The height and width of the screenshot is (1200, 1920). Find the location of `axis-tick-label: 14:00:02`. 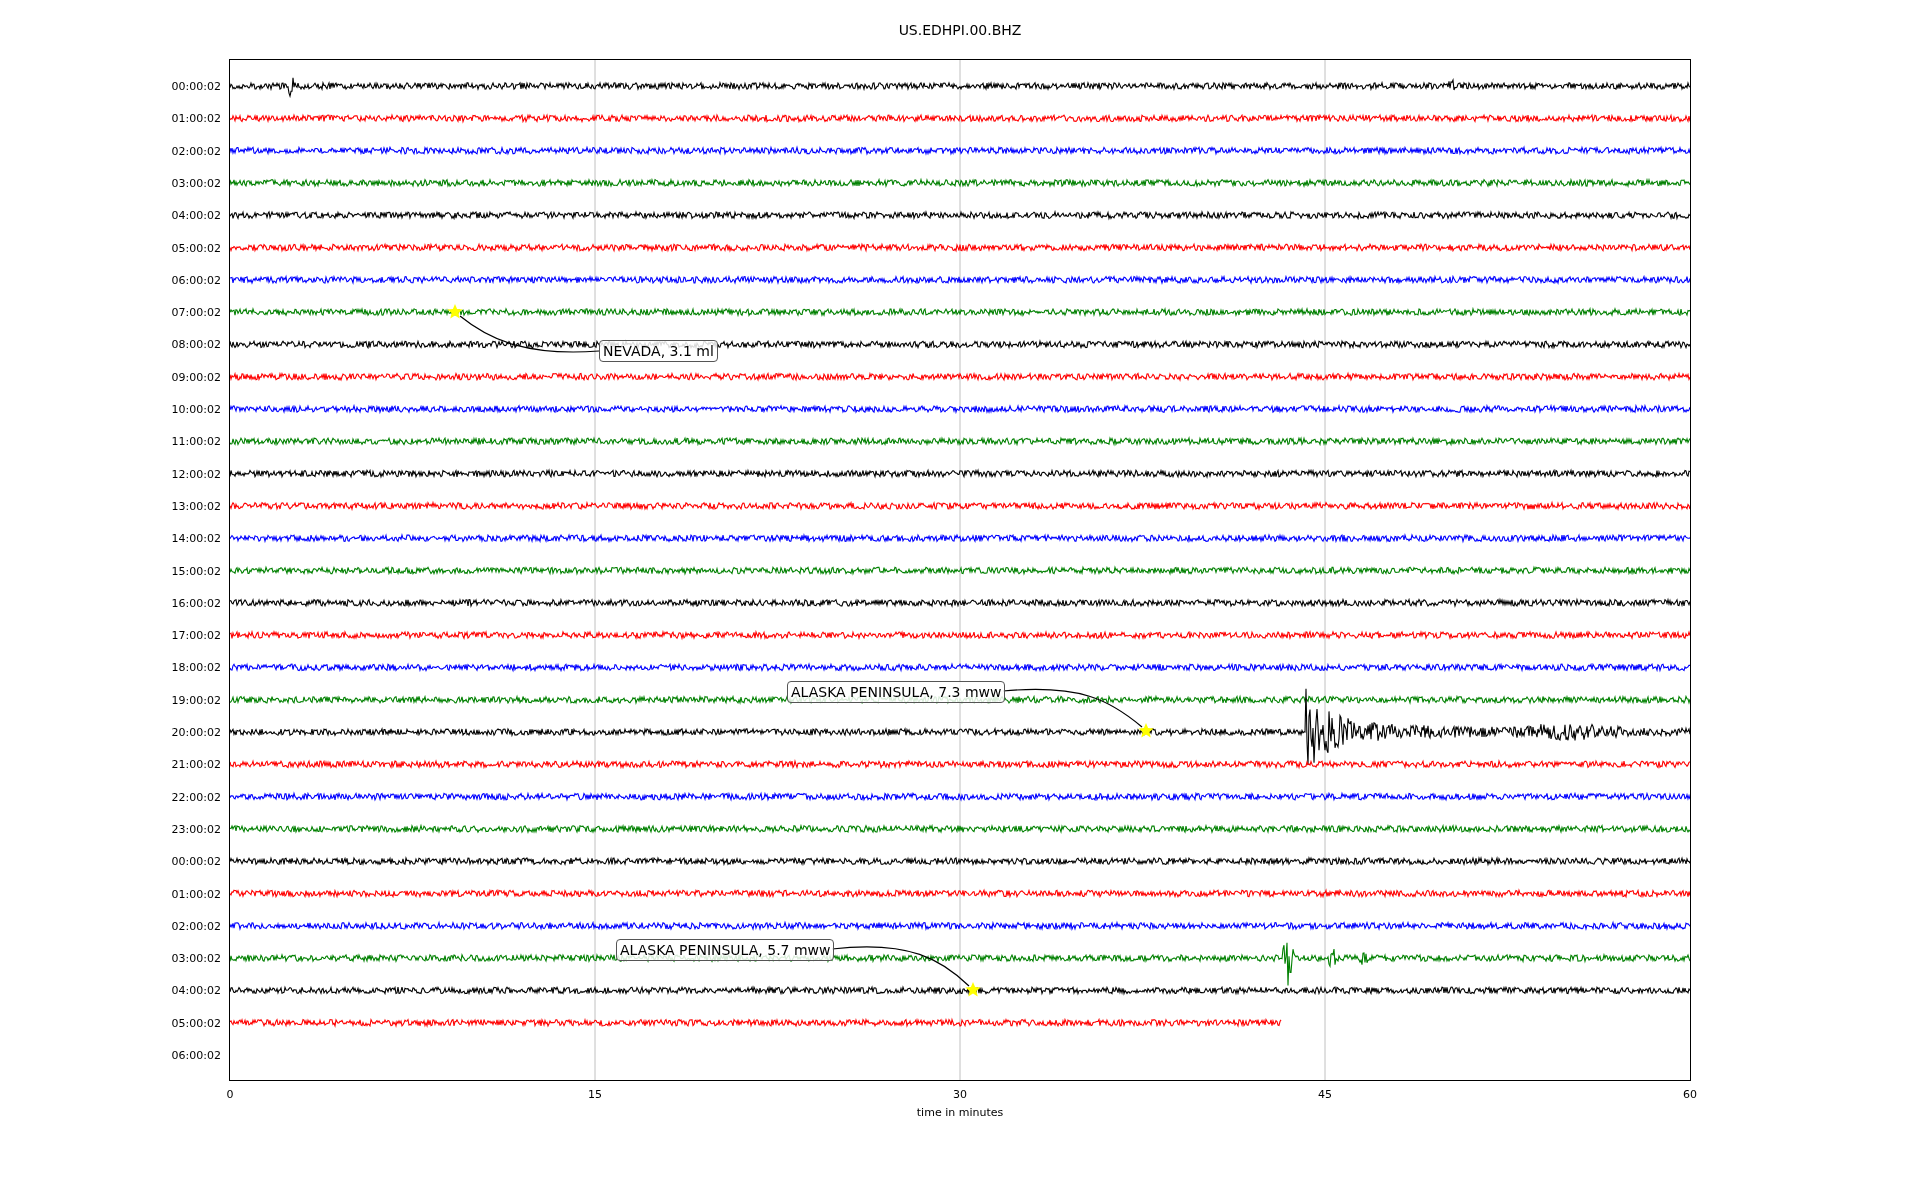

axis-tick-label: 14:00:02 is located at coordinates (196, 539).